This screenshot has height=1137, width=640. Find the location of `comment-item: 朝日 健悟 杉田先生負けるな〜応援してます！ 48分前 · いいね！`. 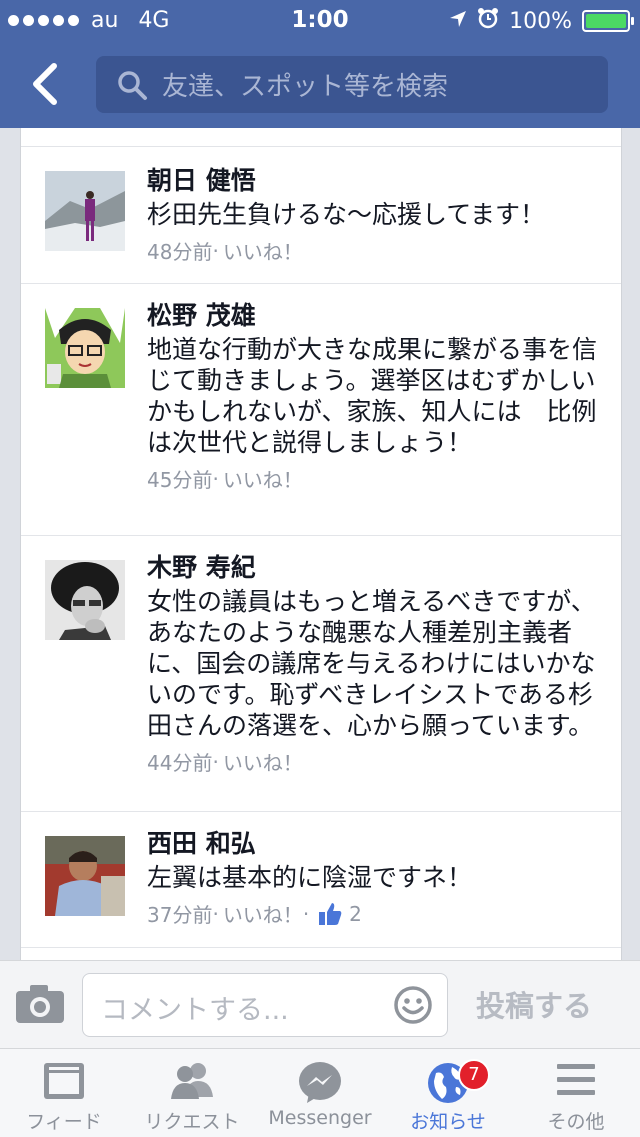

comment-item: 朝日 健悟 杉田先生負けるな〜応援してます！ 48分前 · いいね！ is located at coordinates (321, 215).